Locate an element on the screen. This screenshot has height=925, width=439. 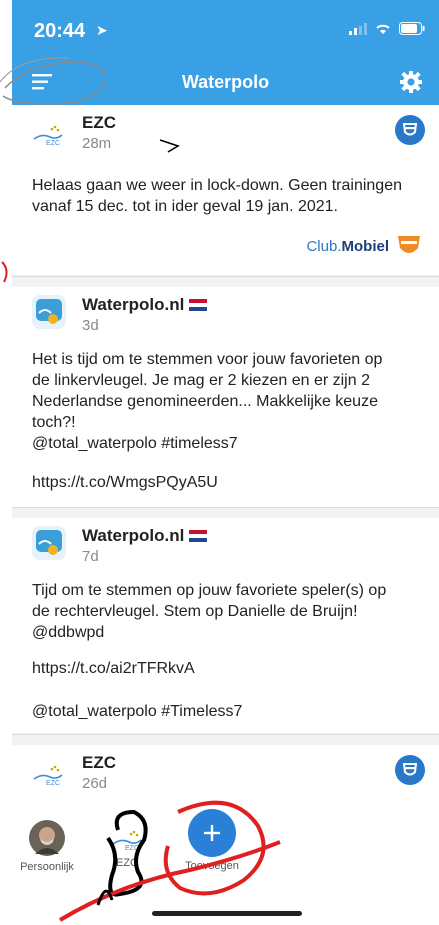
post-hashtags: @total_waterpolo #Timeless7 is located at coordinates (137, 711).